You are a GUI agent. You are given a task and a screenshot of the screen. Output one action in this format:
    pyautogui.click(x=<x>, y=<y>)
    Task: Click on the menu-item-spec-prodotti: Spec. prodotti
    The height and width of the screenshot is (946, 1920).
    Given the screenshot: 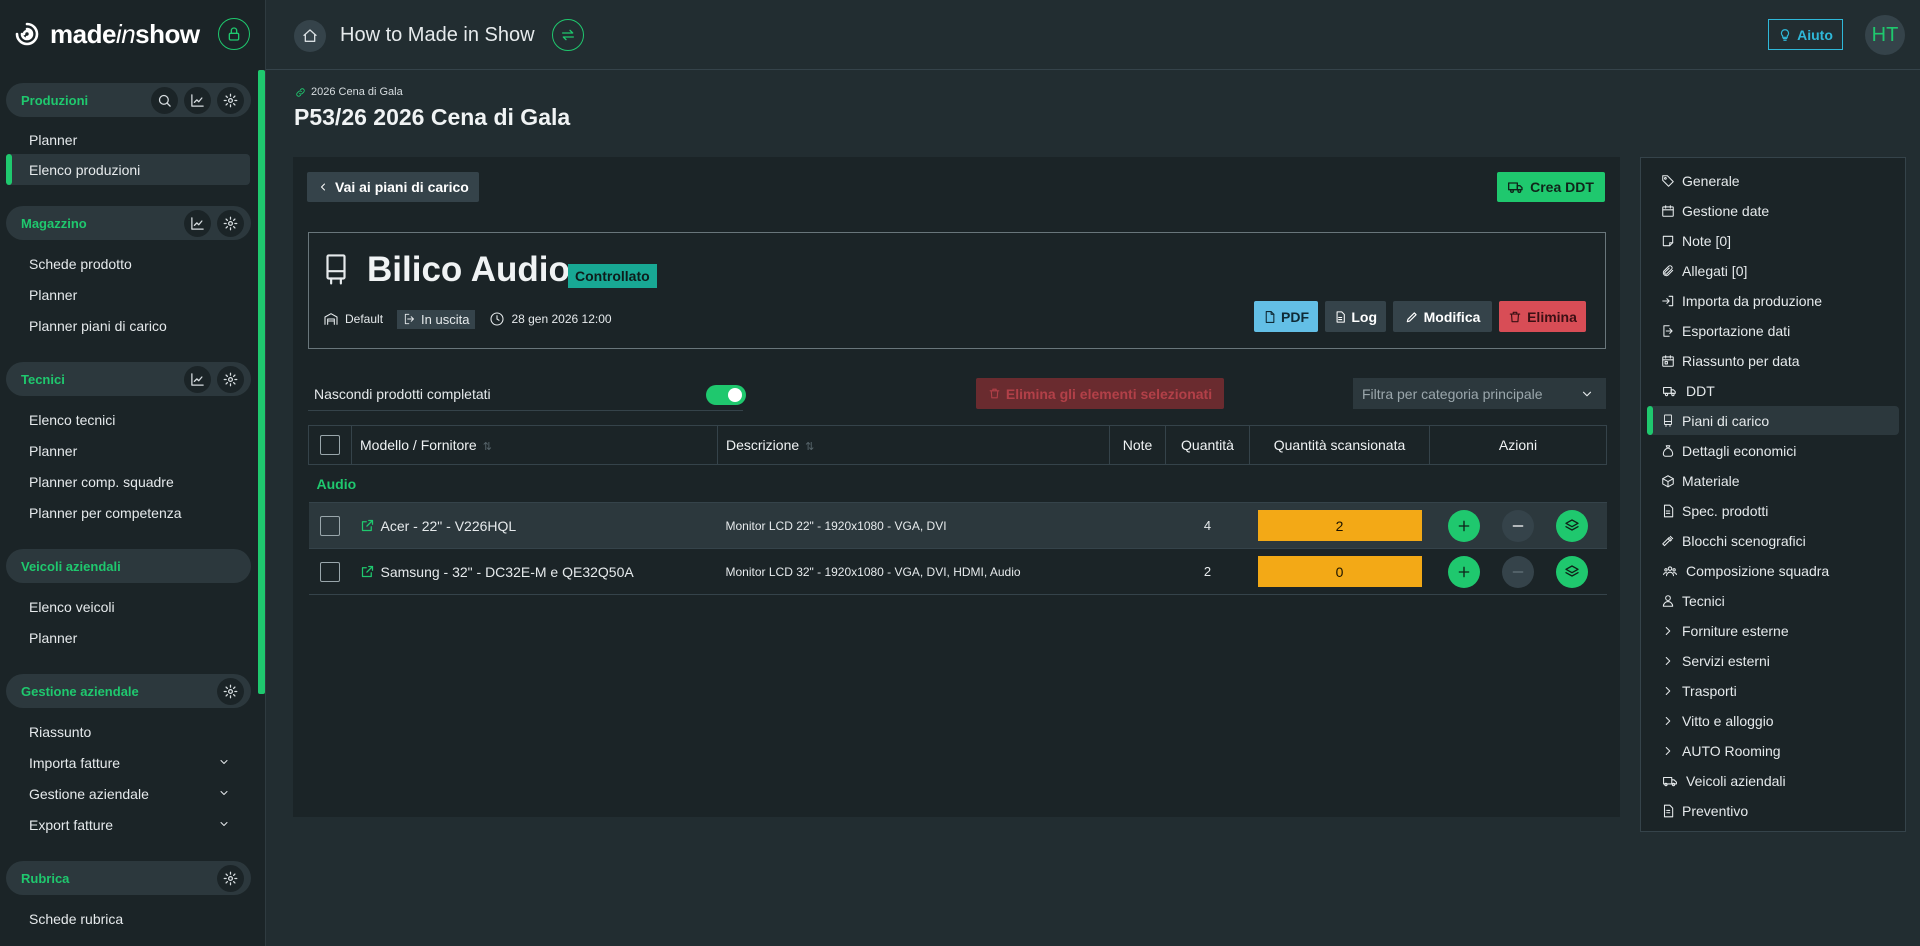 What is the action you would take?
    pyautogui.click(x=1773, y=510)
    